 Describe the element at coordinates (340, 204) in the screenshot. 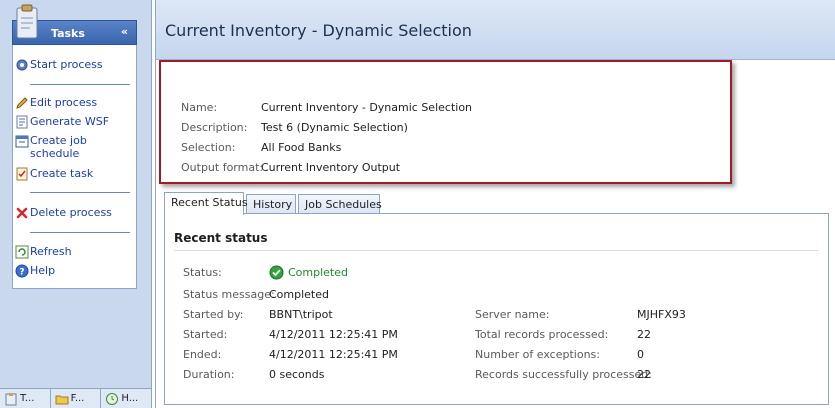

I see `tab-job-schedules: Job Schedules` at that location.